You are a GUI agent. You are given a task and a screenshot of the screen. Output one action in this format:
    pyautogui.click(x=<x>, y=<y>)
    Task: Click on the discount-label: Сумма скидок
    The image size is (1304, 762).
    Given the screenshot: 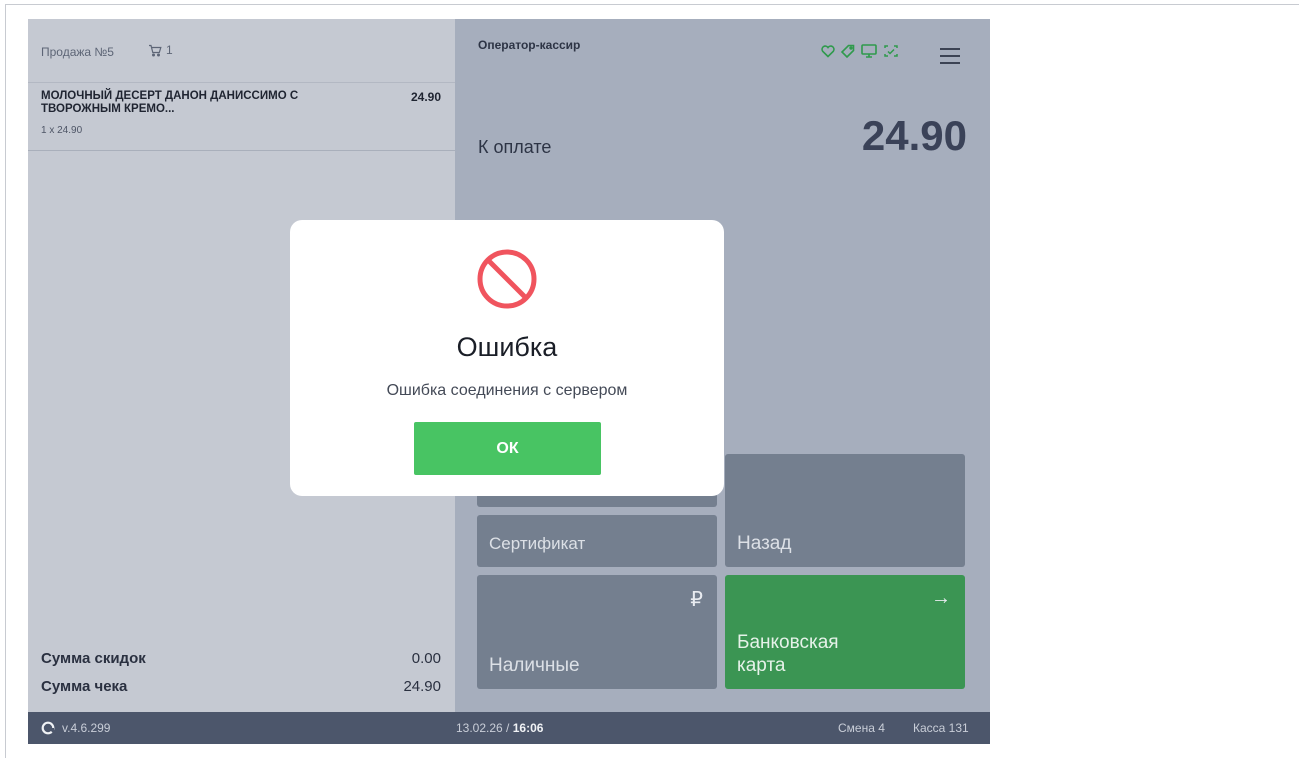 What is the action you would take?
    pyautogui.click(x=93, y=658)
    